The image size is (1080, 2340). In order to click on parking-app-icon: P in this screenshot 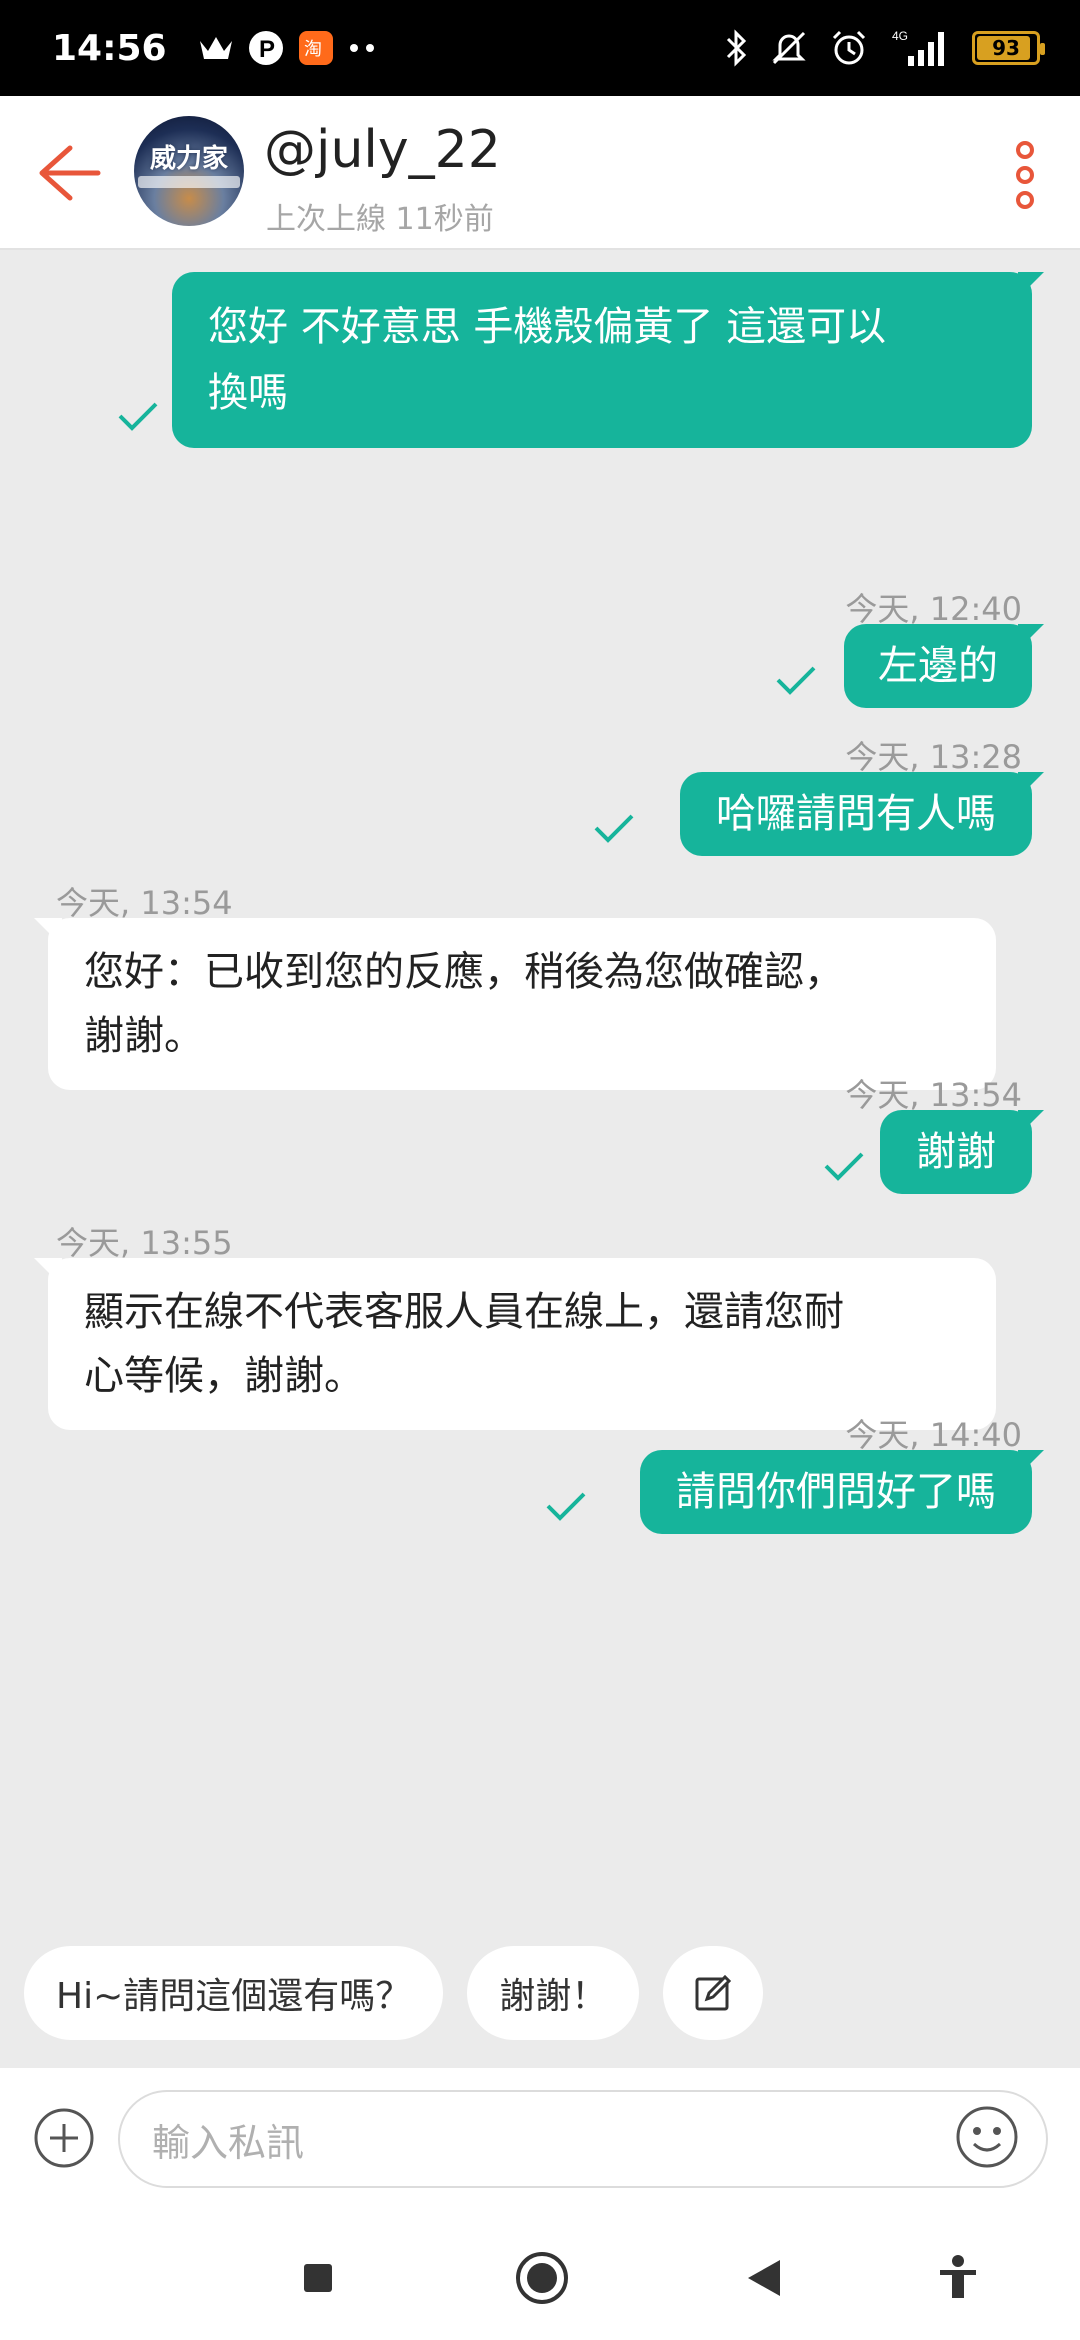, I will do `click(266, 48)`.